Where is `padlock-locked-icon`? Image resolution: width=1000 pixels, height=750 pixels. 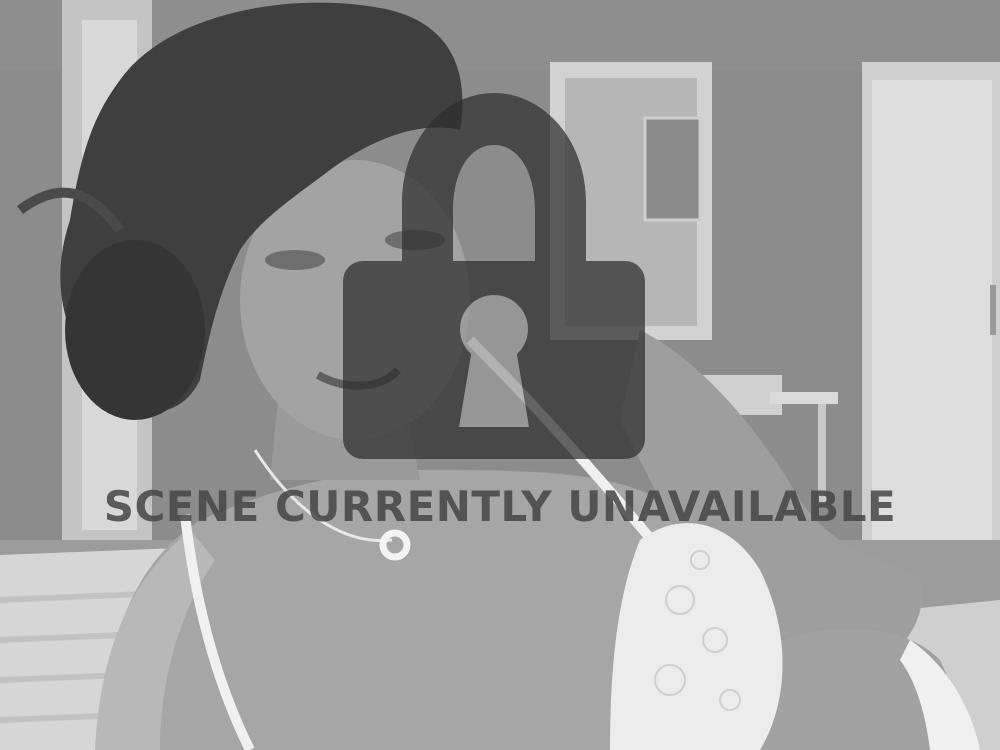 padlock-locked-icon is located at coordinates (494, 276).